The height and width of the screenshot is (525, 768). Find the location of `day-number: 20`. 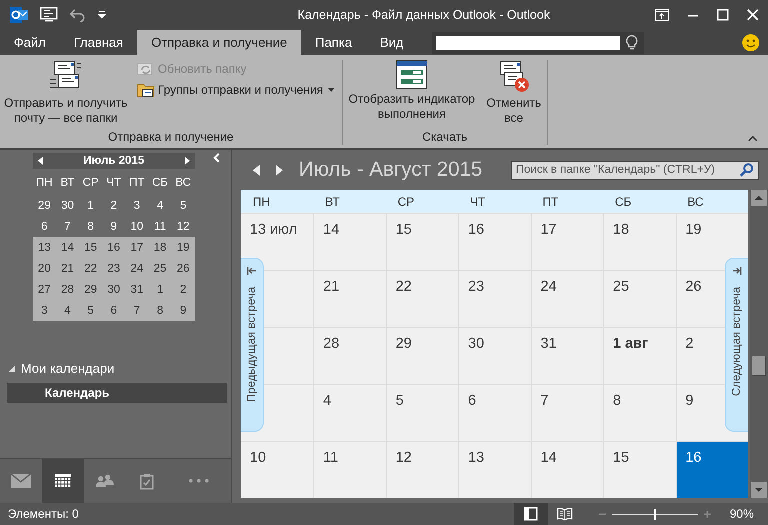

day-number: 20 is located at coordinates (44, 268).